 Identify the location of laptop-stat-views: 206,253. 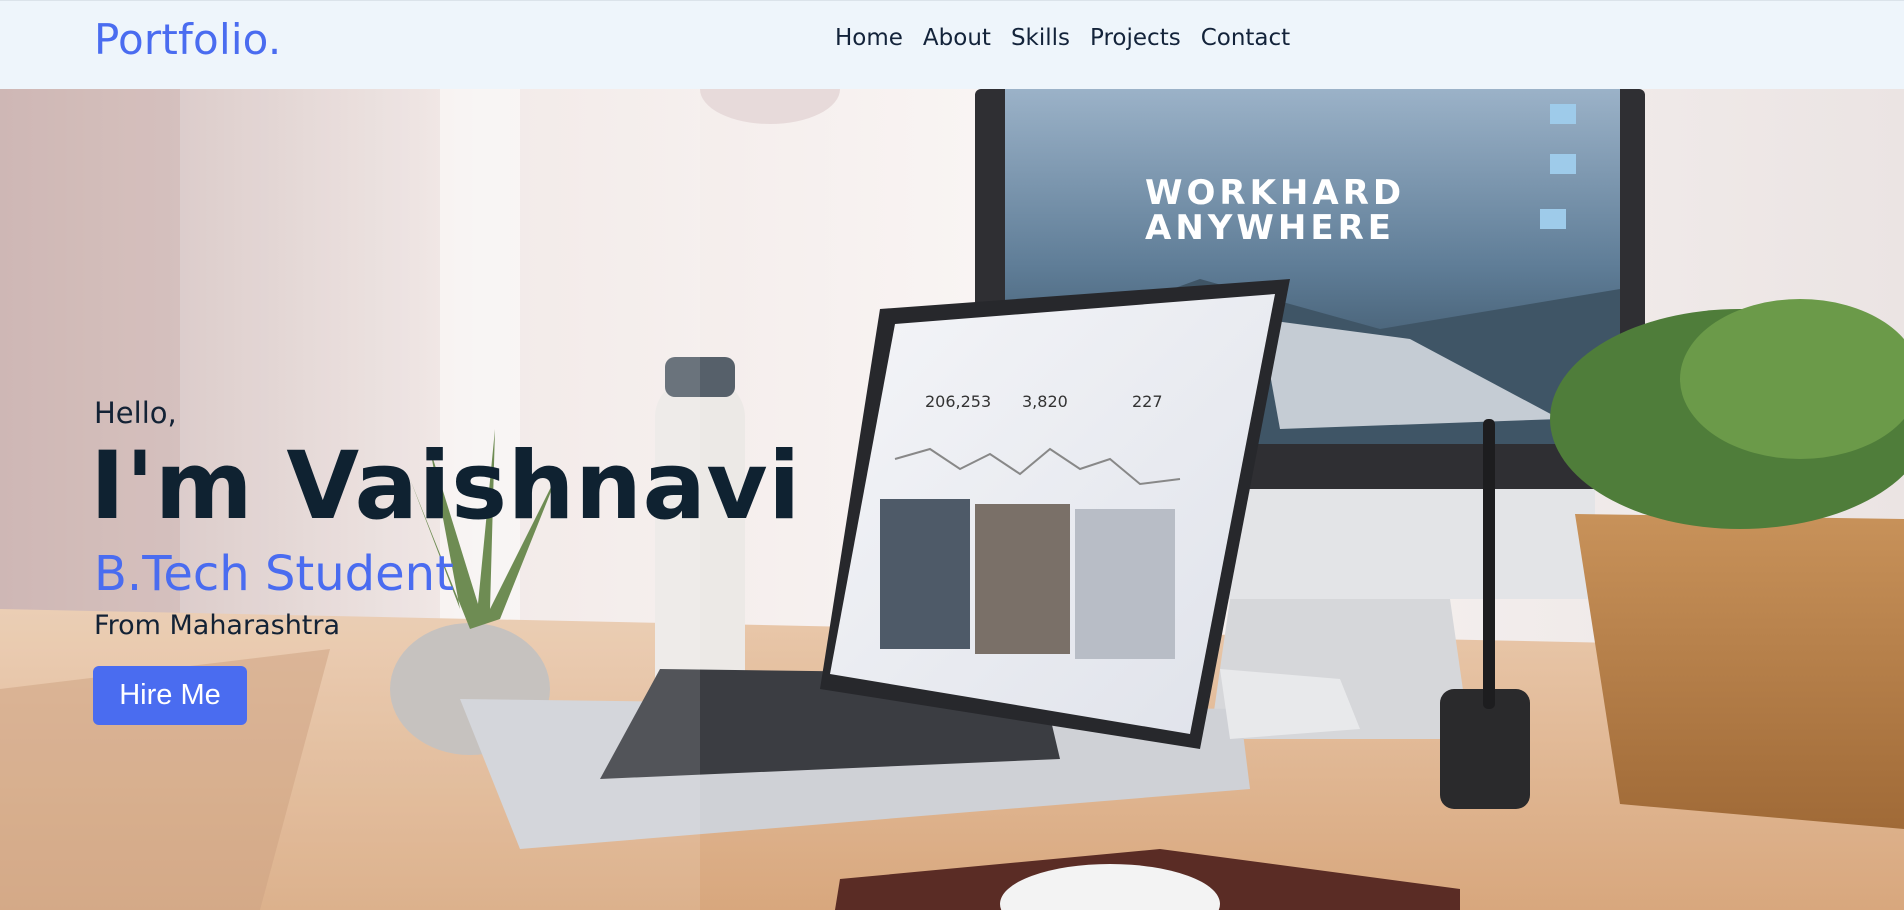
(958, 401).